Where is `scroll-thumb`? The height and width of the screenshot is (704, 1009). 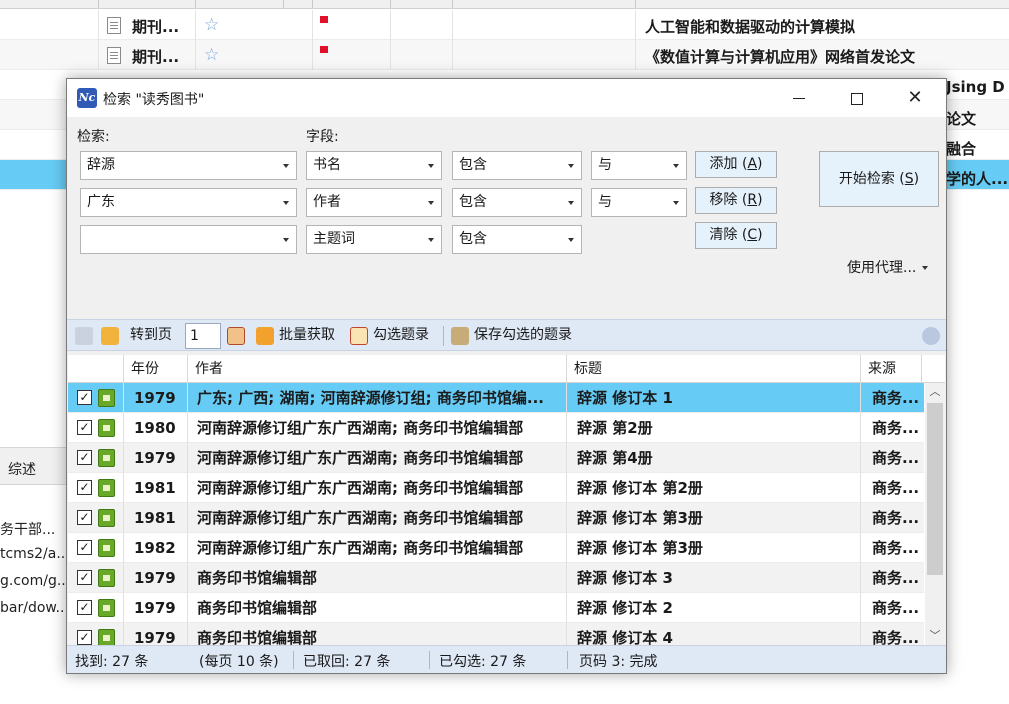
scroll-thumb is located at coordinates (935, 489).